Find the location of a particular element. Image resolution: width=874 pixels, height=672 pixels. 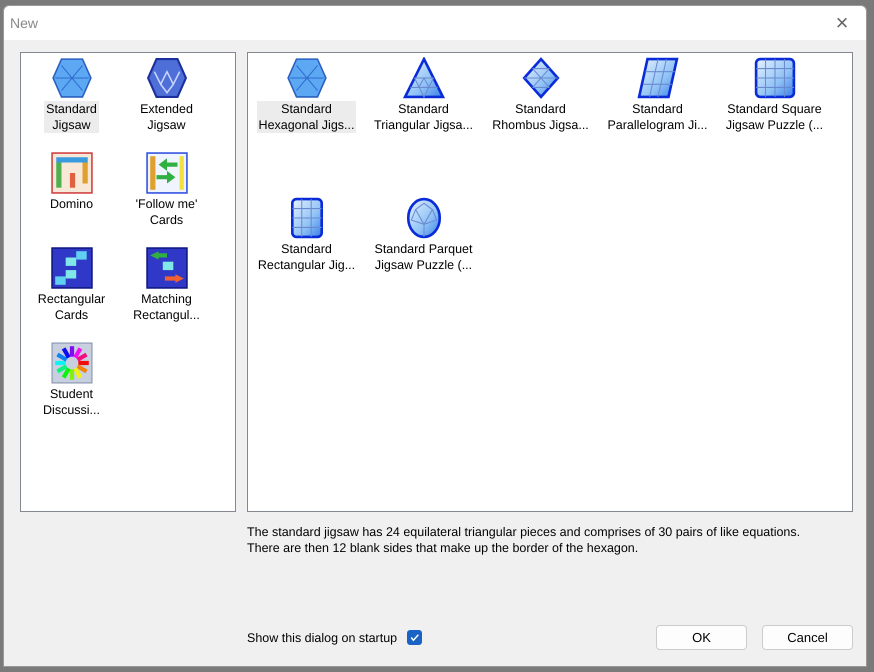

triangle-icon is located at coordinates (423, 78).